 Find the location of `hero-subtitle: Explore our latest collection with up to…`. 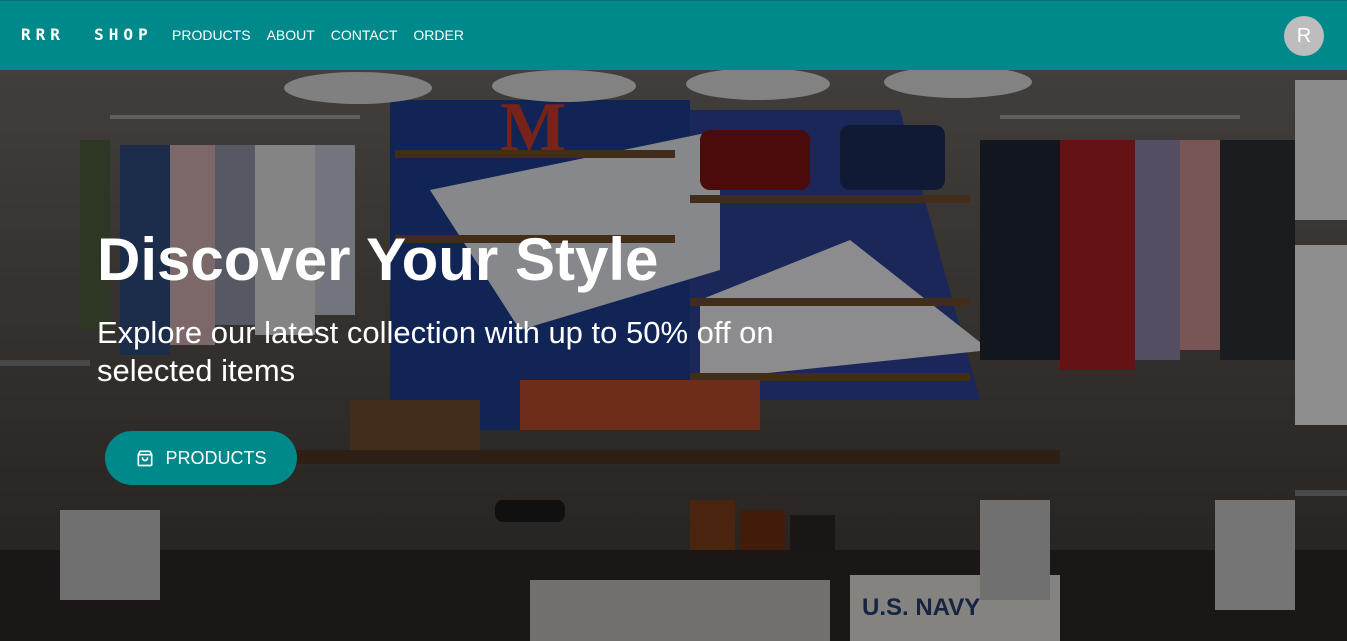

hero-subtitle: Explore our latest collection with up to… is located at coordinates (435, 351).